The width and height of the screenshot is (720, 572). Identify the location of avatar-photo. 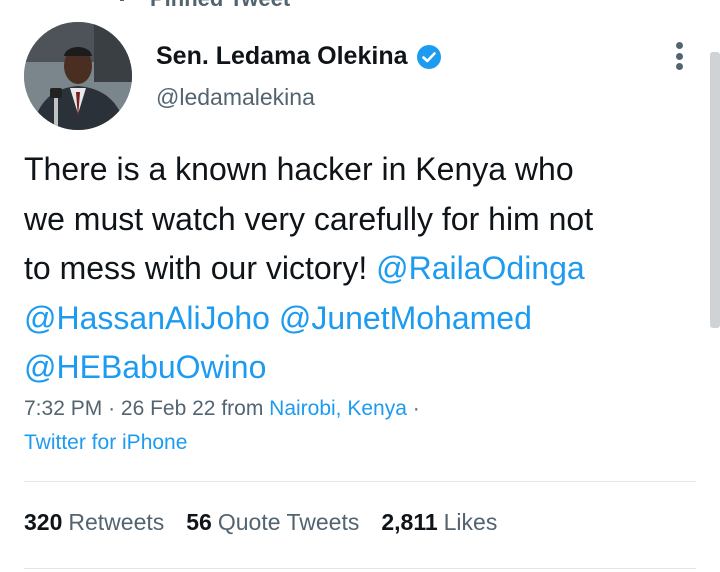
(78, 76).